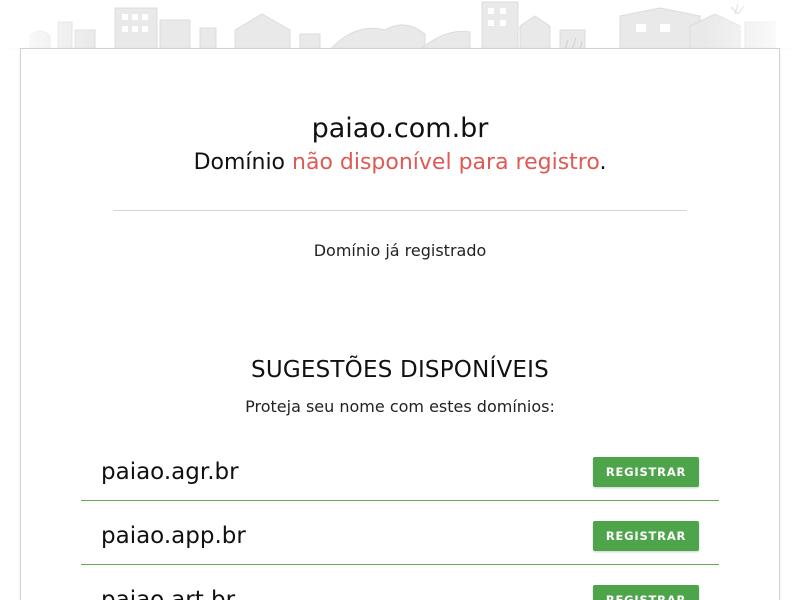 The image size is (800, 600). Describe the element at coordinates (400, 25) in the screenshot. I see `skyline-illustration` at that location.